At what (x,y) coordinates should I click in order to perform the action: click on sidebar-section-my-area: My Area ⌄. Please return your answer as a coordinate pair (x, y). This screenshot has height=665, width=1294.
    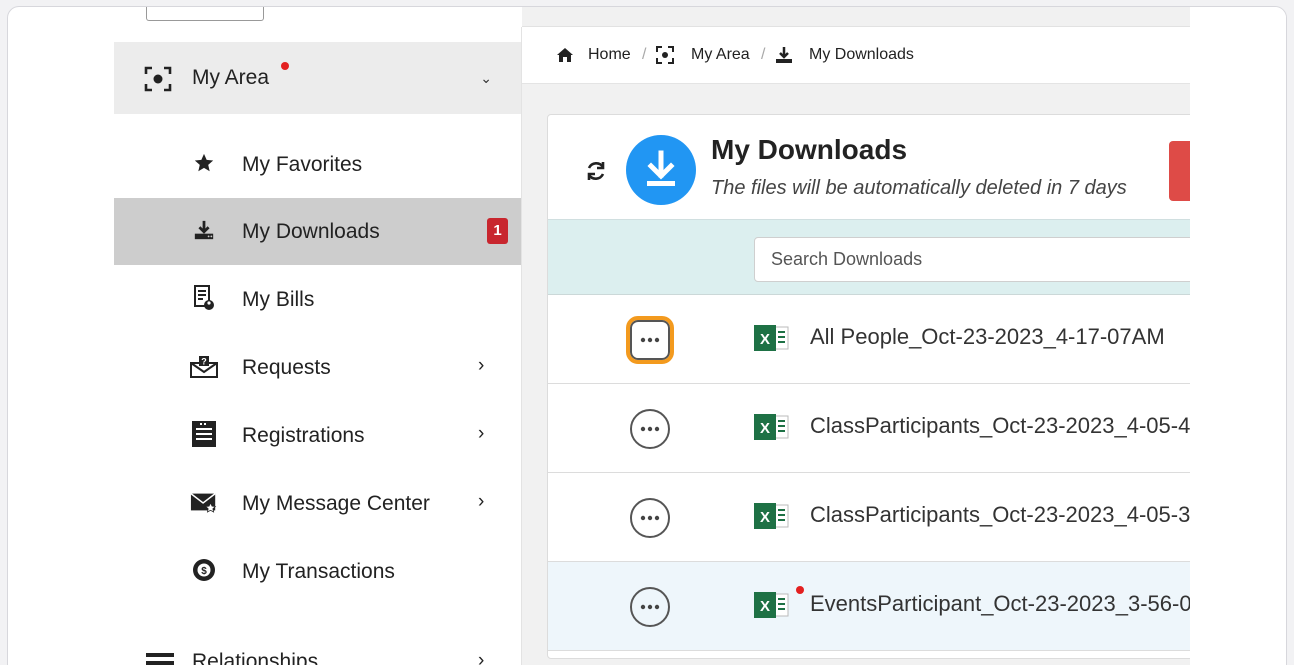
    Looking at the image, I should click on (318, 78).